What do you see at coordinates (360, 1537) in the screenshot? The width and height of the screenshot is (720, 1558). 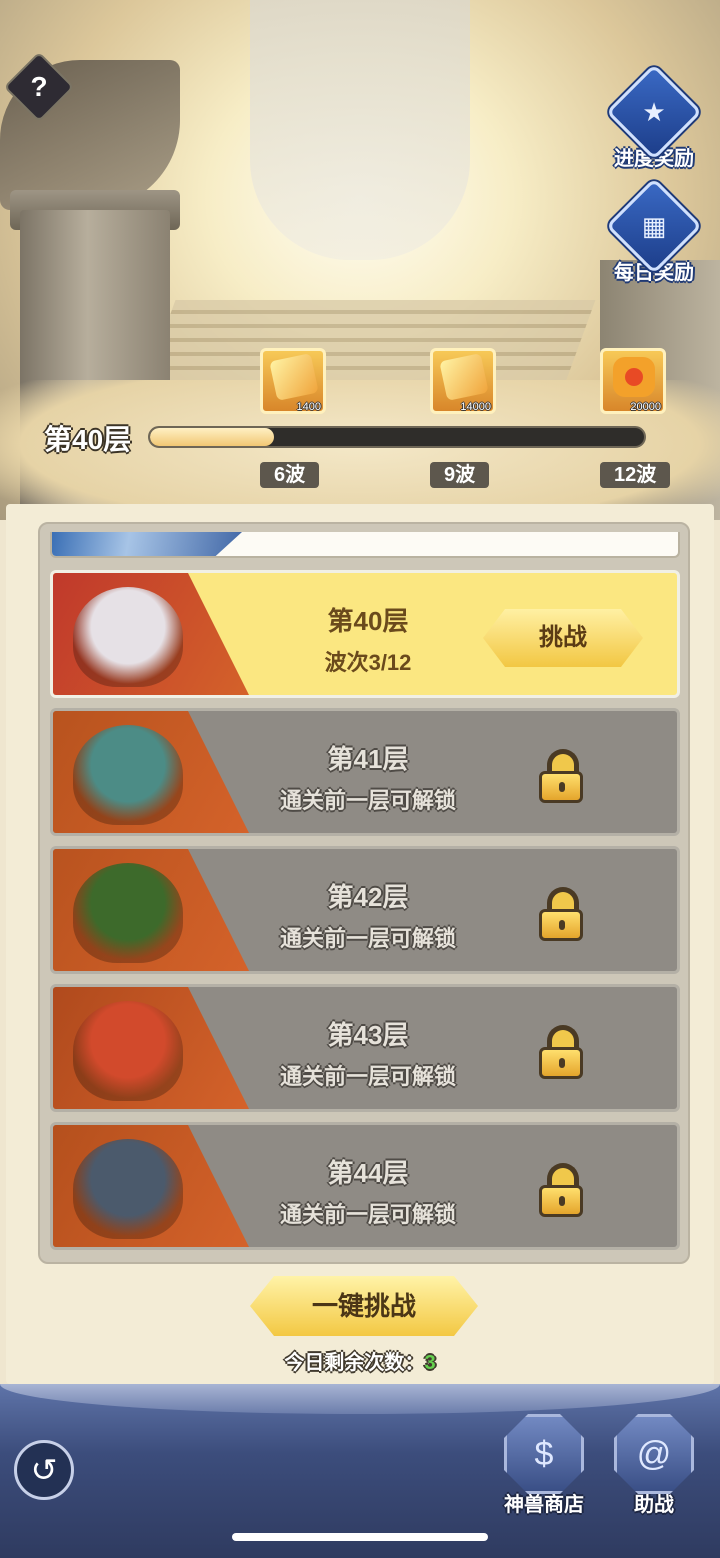 I see `home-indicator` at bounding box center [360, 1537].